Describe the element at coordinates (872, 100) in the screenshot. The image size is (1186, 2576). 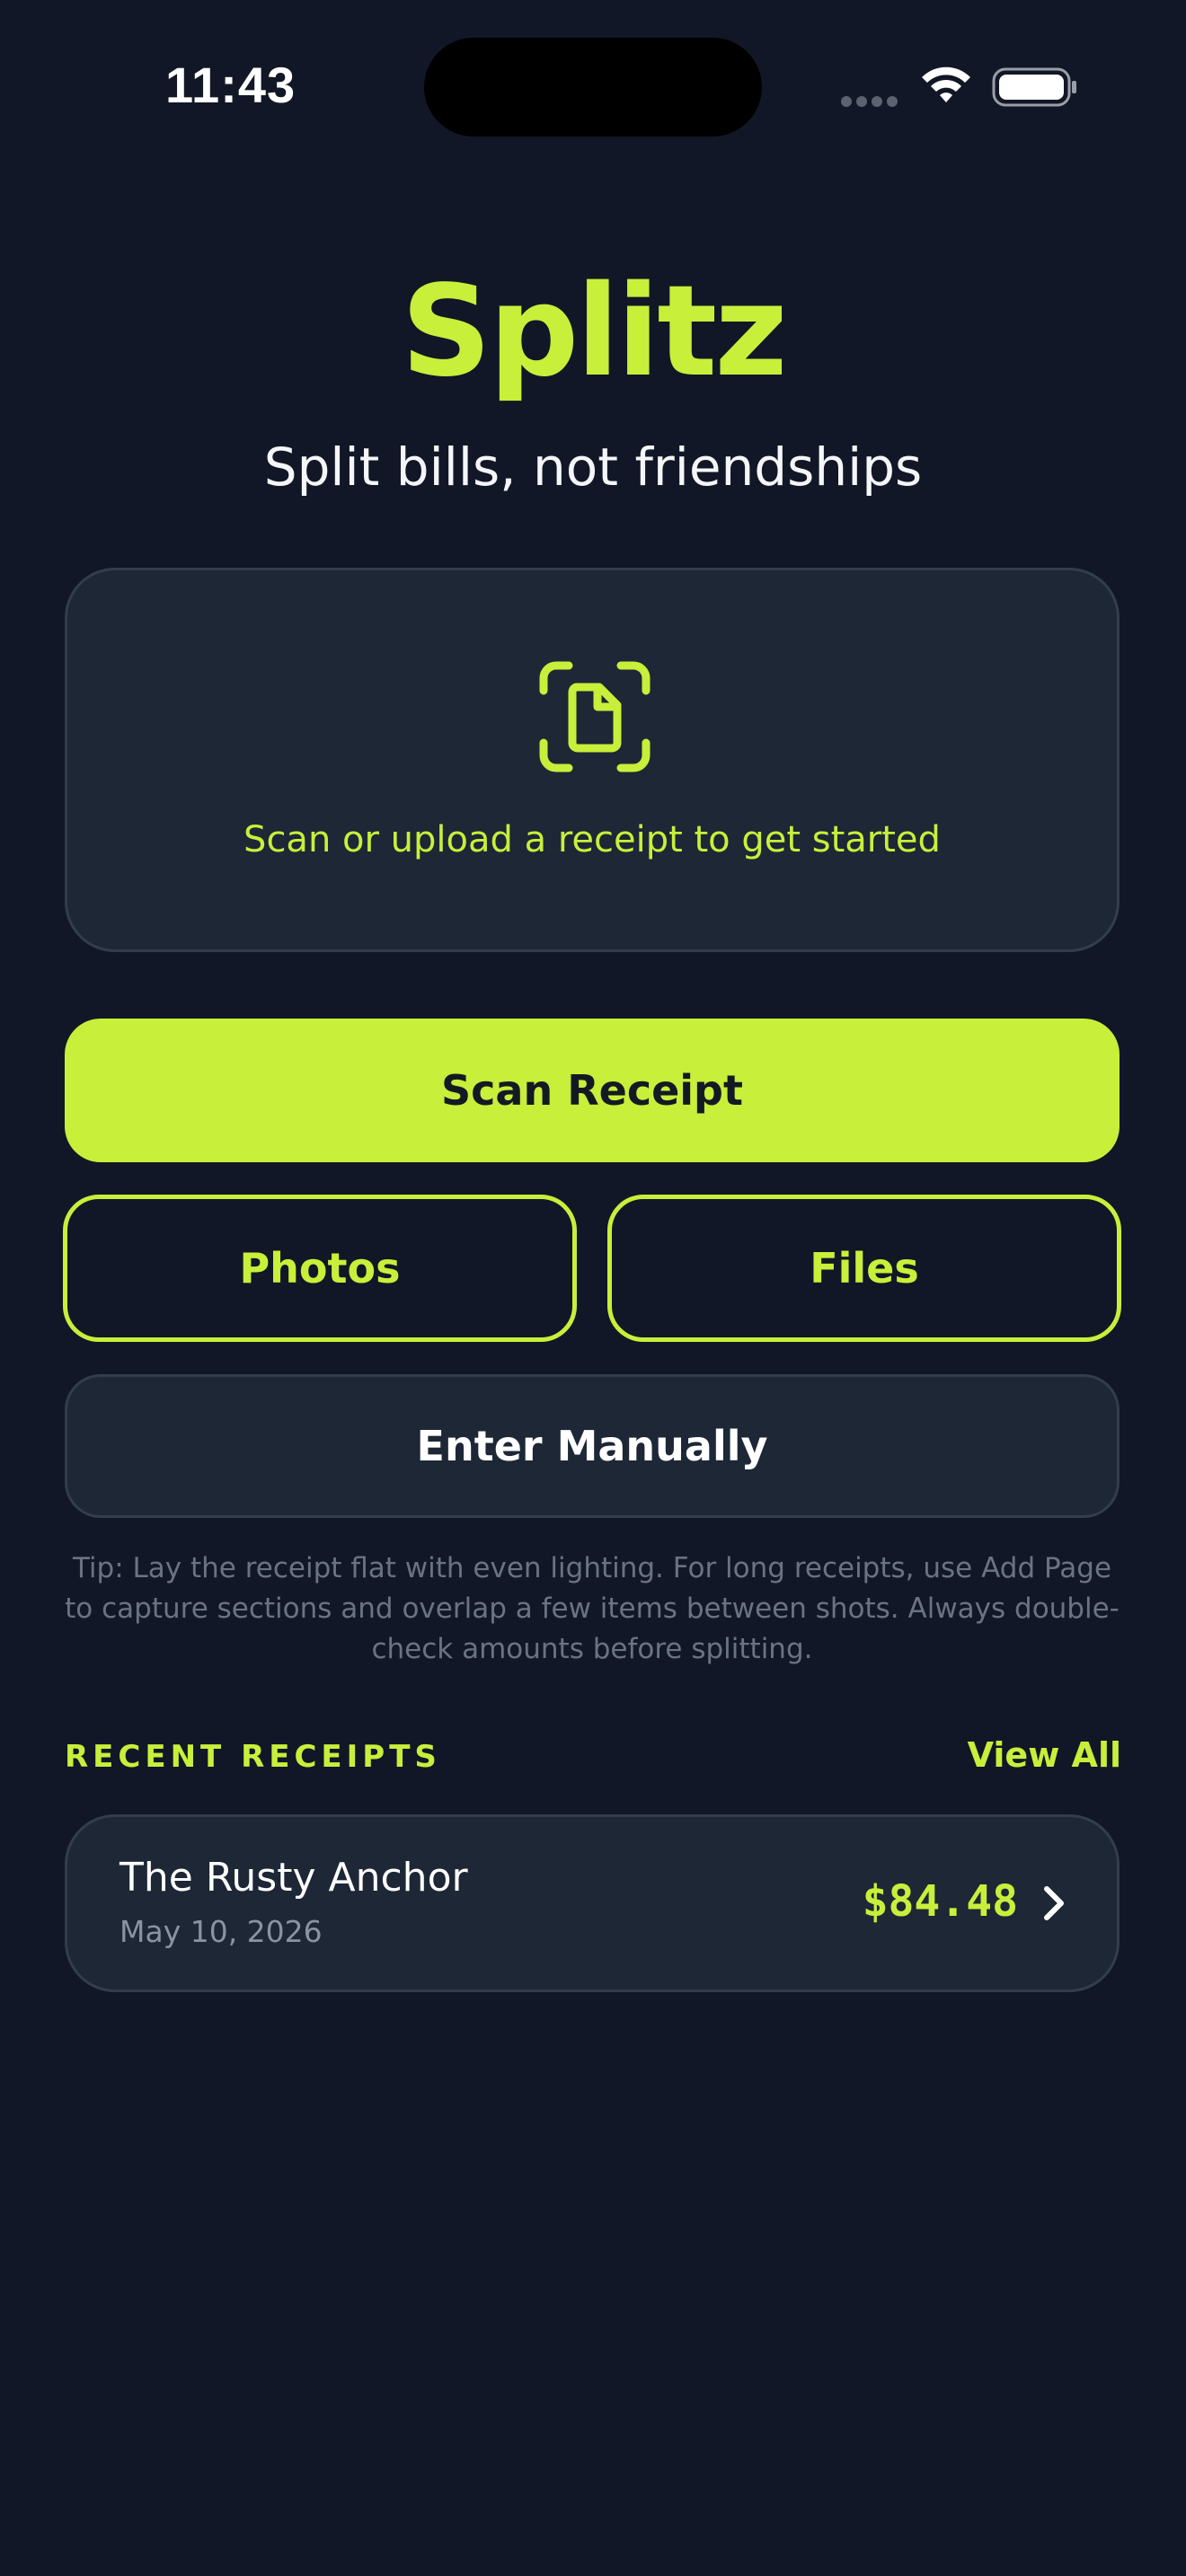
I see `cellular-signal-icon` at that location.